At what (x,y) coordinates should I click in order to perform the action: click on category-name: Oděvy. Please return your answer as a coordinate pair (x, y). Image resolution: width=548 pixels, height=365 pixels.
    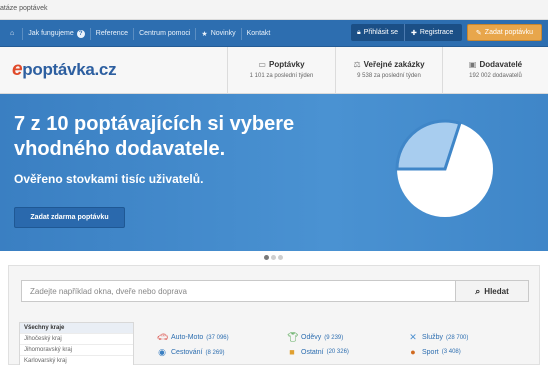
    Looking at the image, I should click on (311, 337).